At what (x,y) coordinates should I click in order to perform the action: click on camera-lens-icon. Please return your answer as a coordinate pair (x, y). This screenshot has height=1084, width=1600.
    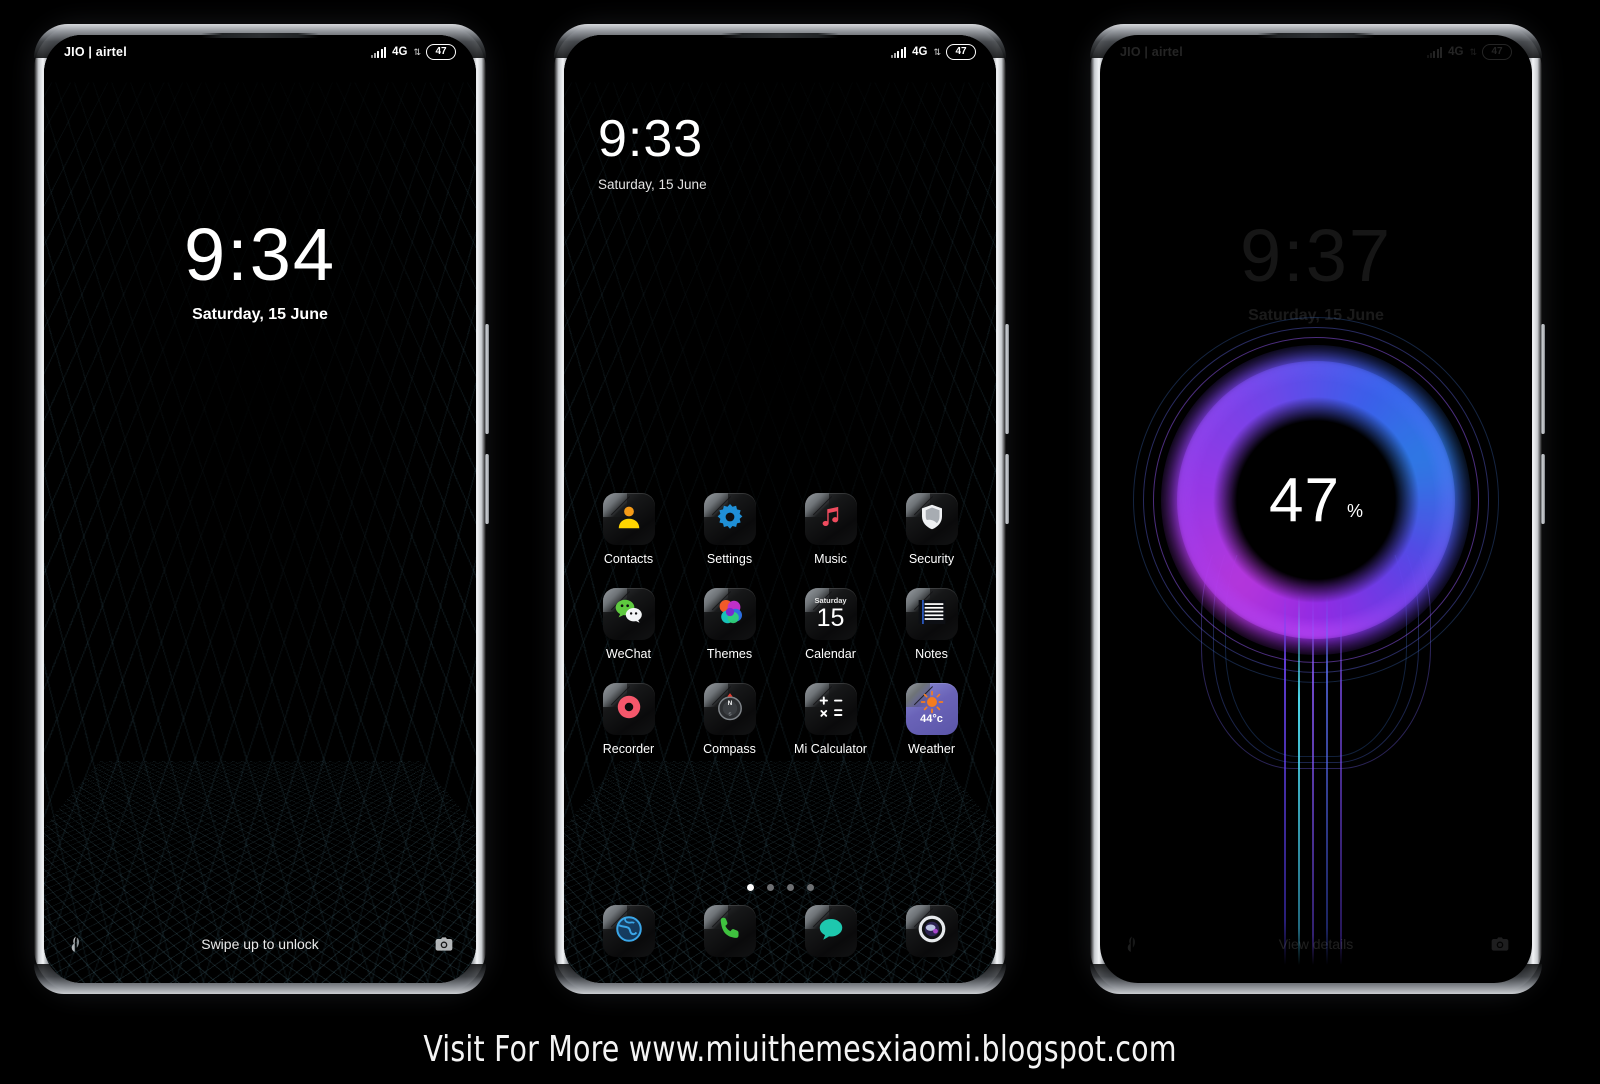
    Looking at the image, I should click on (932, 931).